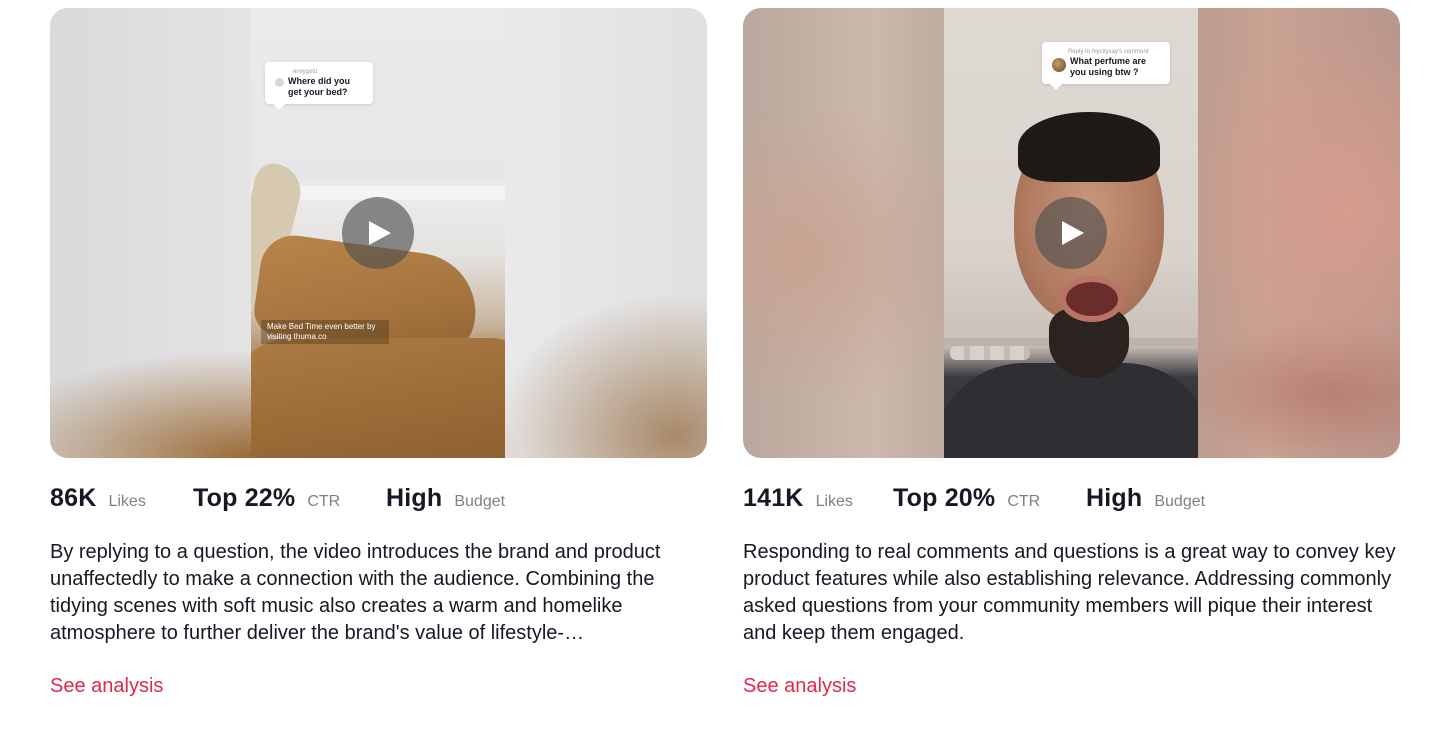  I want to click on likes-value: 86K, so click(73, 498).